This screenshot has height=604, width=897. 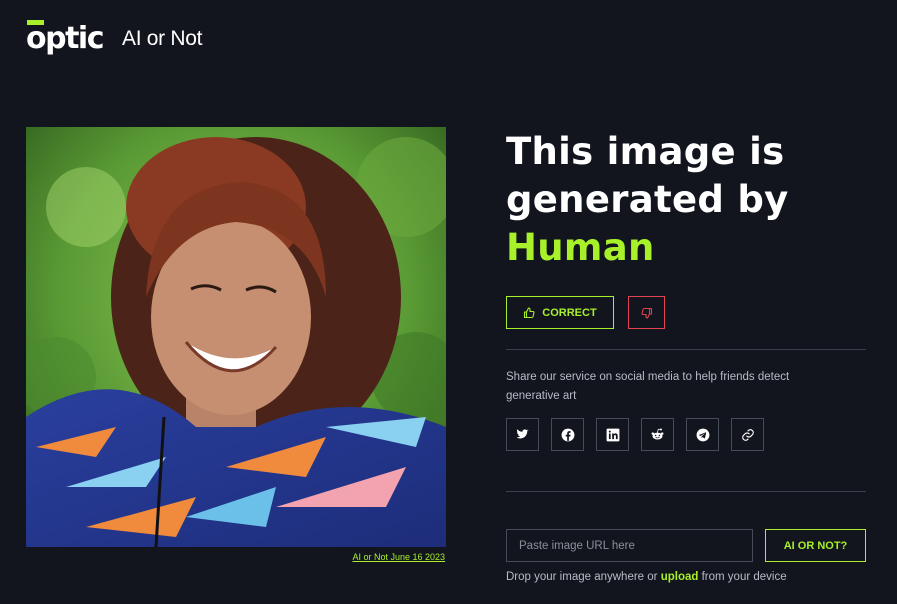 What do you see at coordinates (686, 349) in the screenshot?
I see `divider-top` at bounding box center [686, 349].